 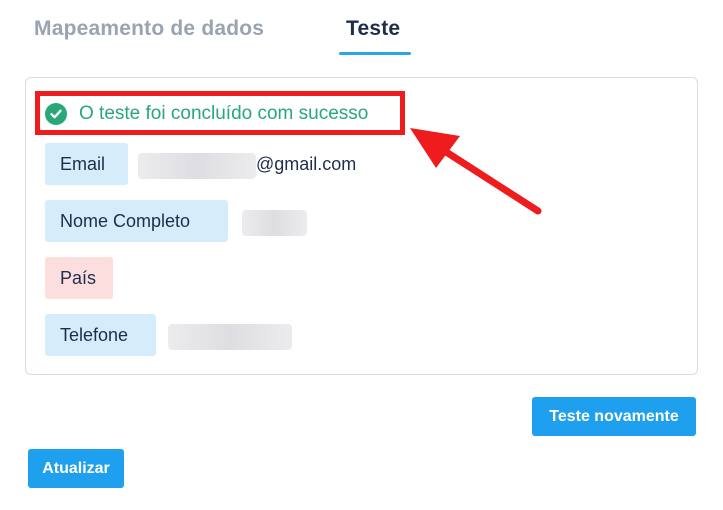 I want to click on retest-button: Teste novamente, so click(x=614, y=416).